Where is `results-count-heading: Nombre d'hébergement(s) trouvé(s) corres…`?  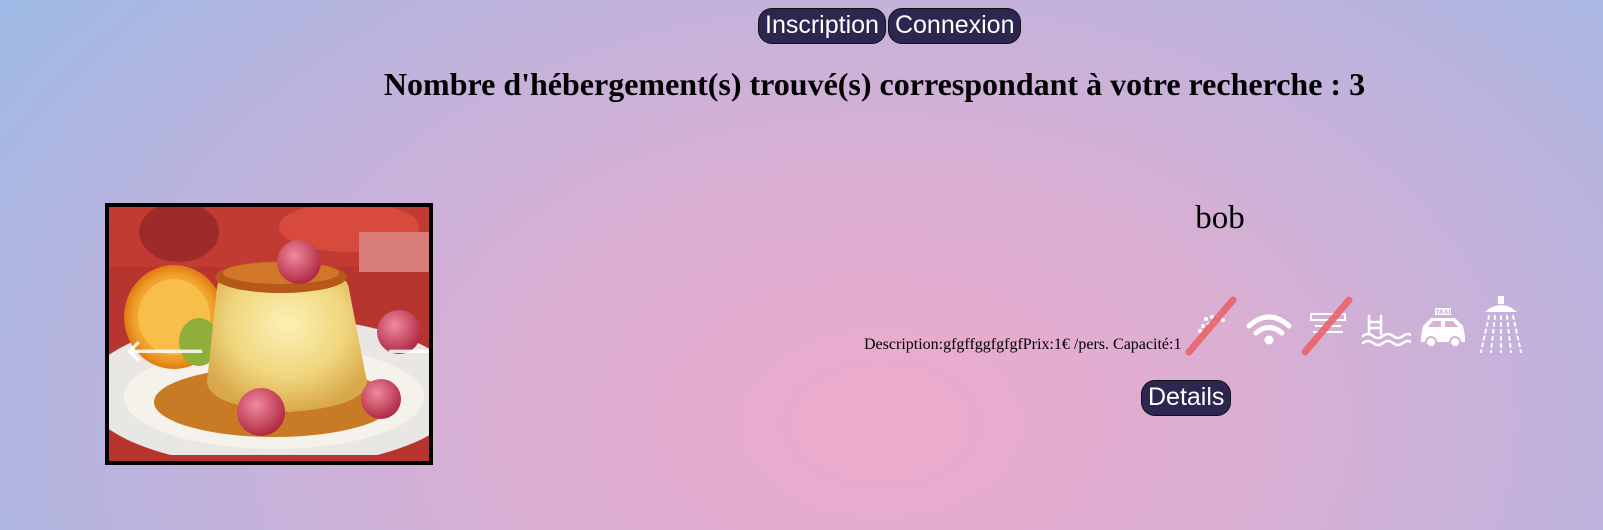
results-count-heading: Nombre d'hébergement(s) trouvé(s) corres… is located at coordinates (874, 84).